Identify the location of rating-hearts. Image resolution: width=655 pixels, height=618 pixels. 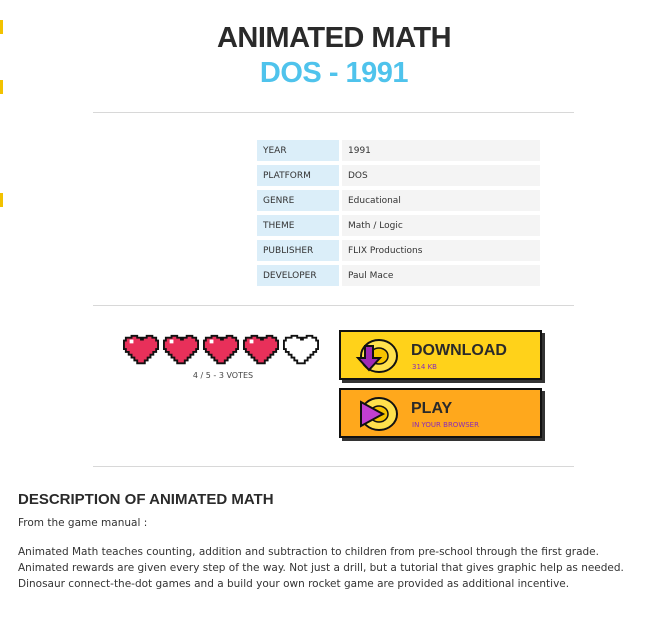
(221, 350).